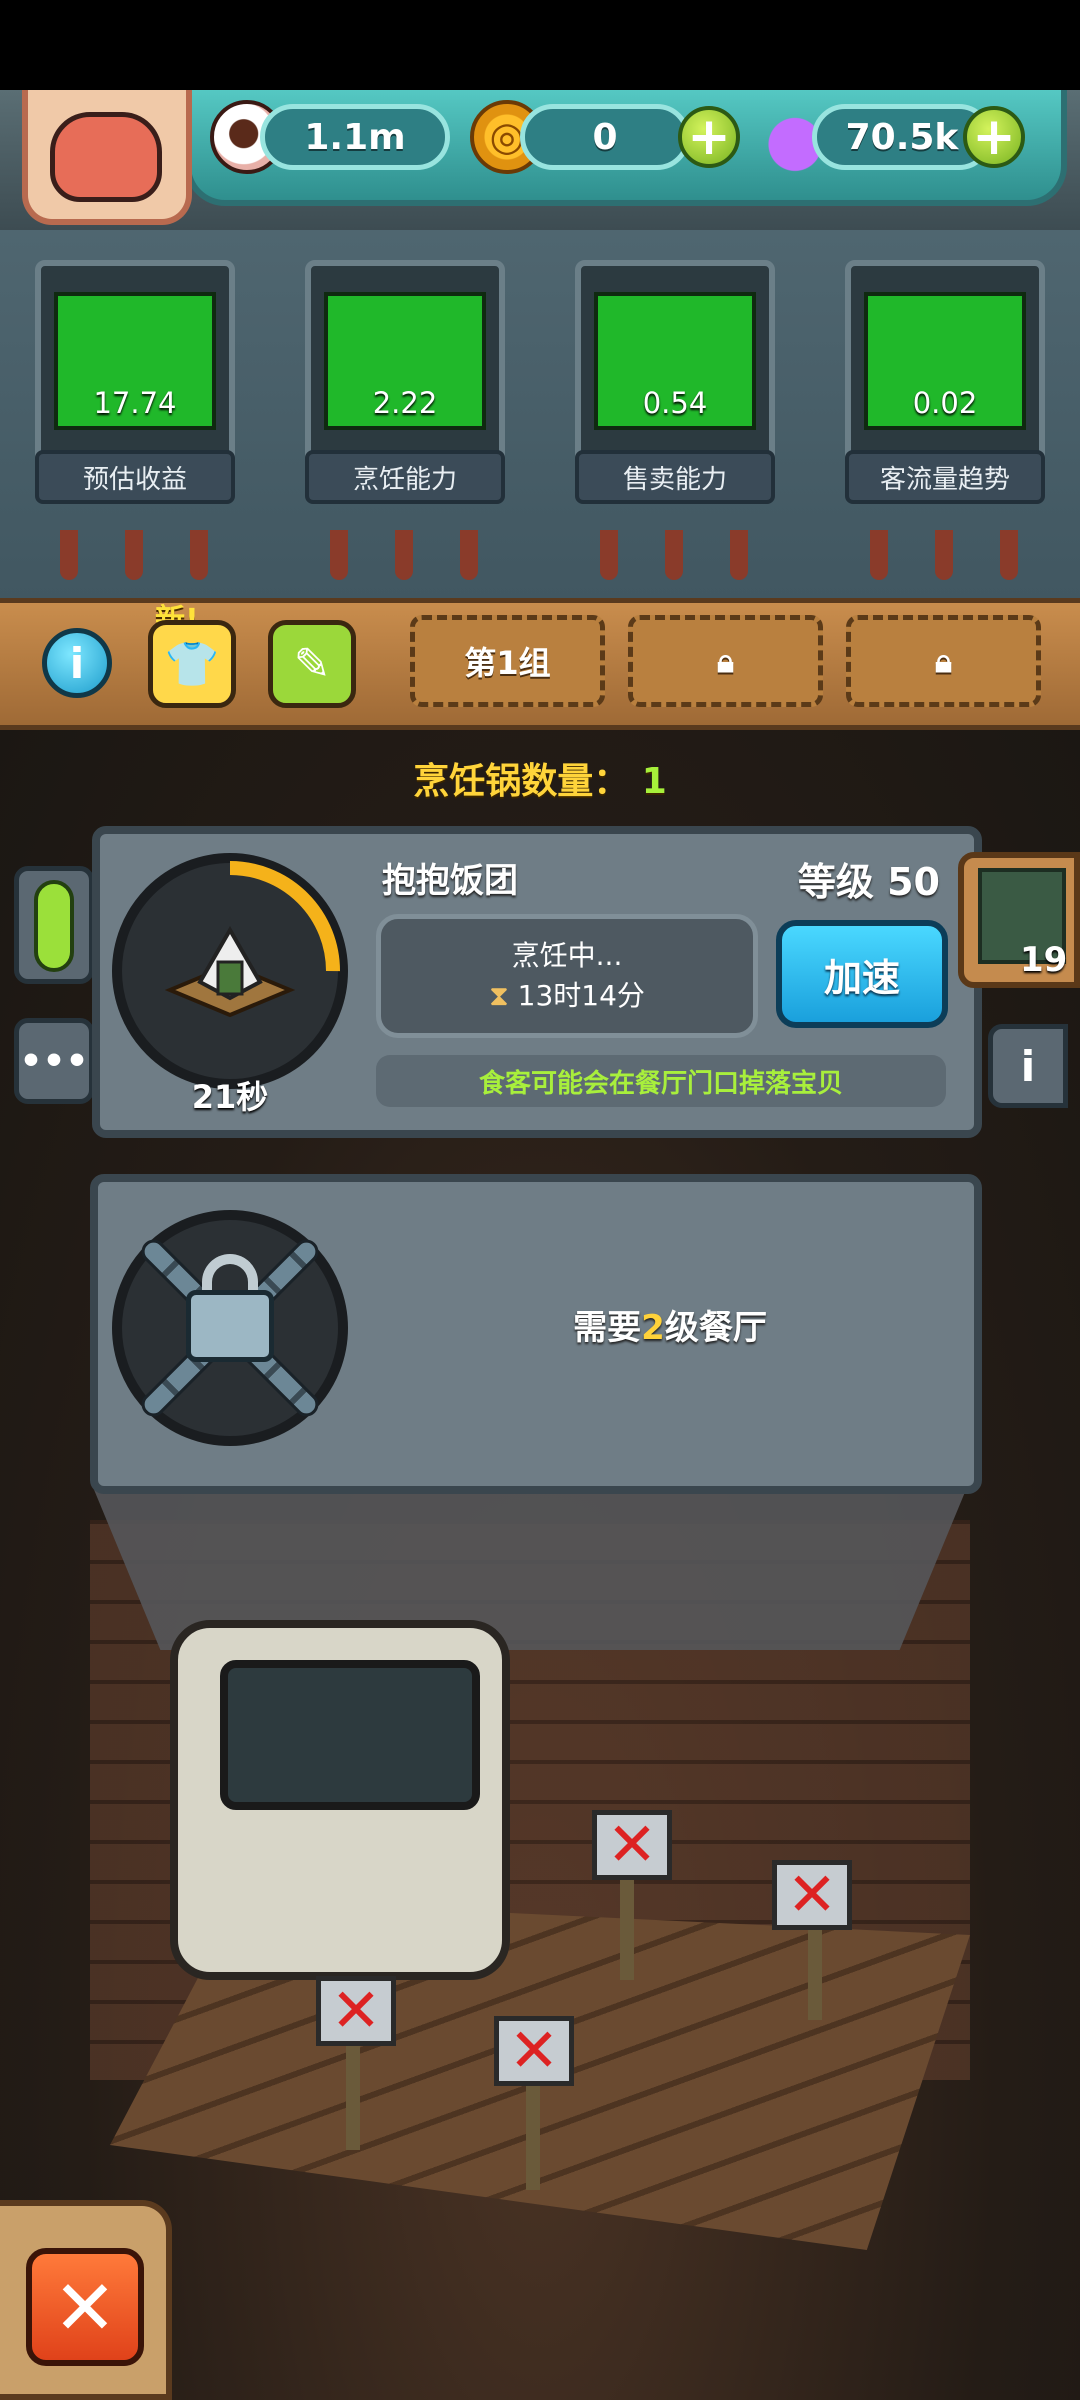  I want to click on remaining-time-value: 13时14分, so click(581, 995).